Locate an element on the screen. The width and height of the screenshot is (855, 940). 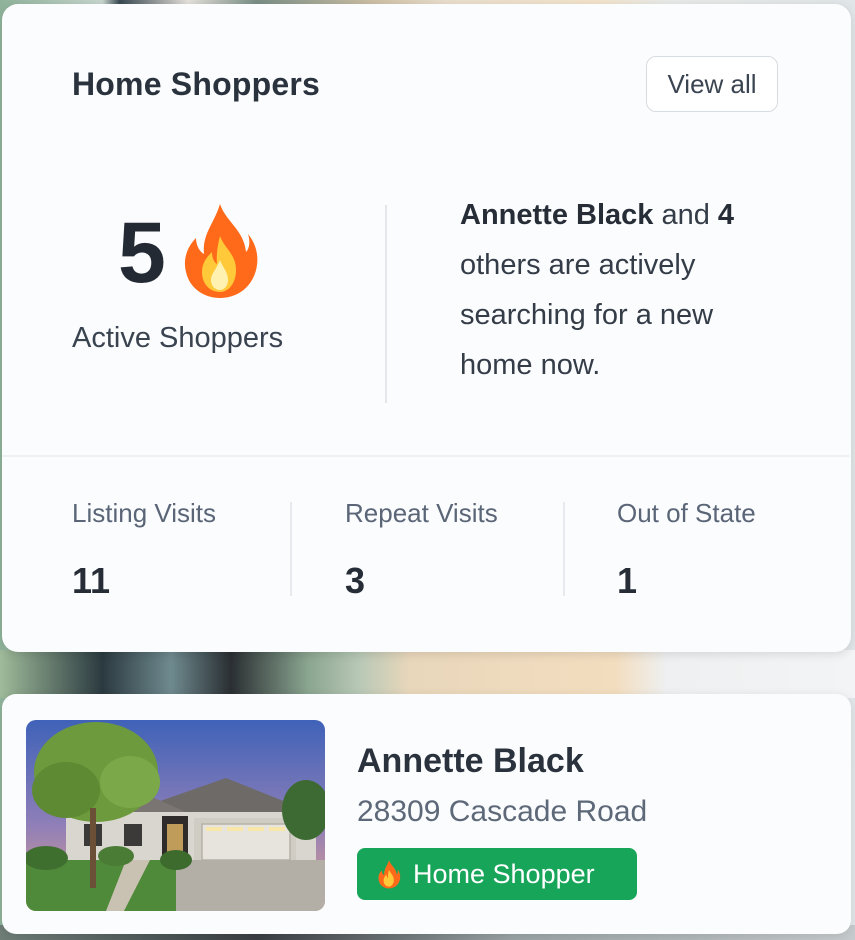
badge-label: Home Shopper is located at coordinates (504, 873).